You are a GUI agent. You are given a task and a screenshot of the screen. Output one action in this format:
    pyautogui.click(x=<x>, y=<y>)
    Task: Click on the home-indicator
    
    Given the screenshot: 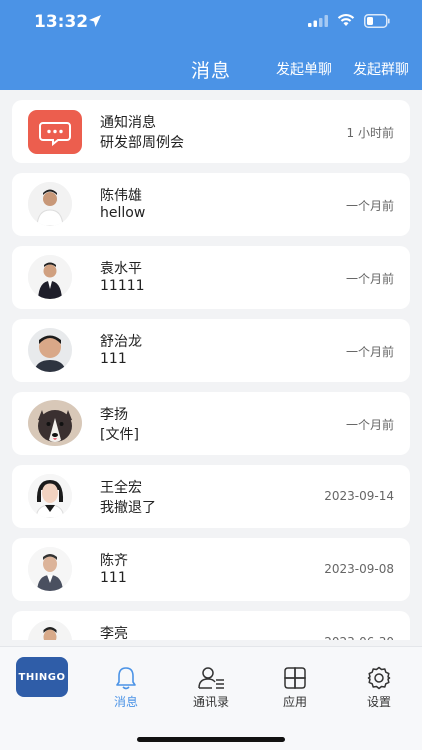 What is the action you would take?
    pyautogui.click(x=211, y=739)
    